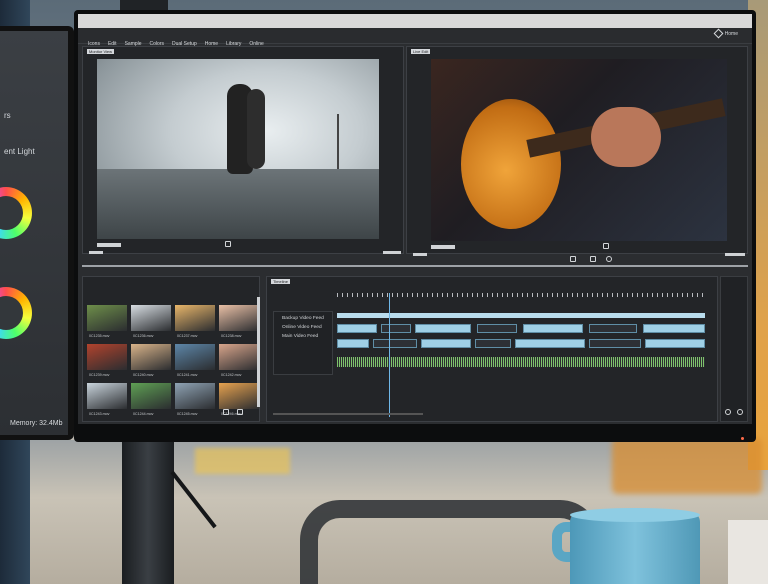 Image resolution: width=768 pixels, height=584 pixels. What do you see at coordinates (740, 412) in the screenshot?
I see `zoom-in-icon` at bounding box center [740, 412].